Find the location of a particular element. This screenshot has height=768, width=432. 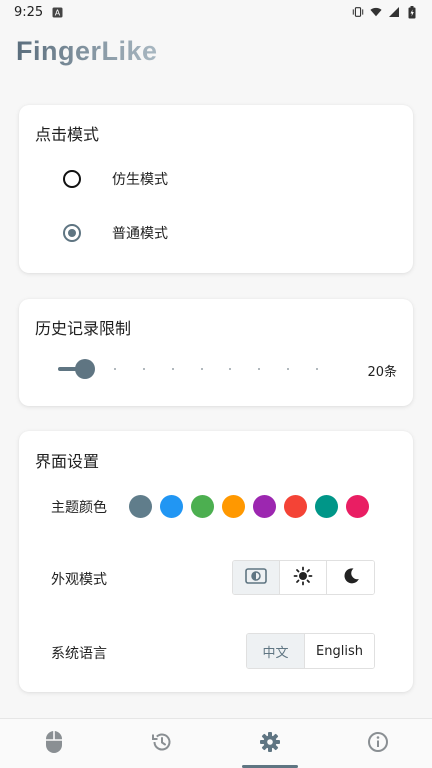

svg-text: A is located at coordinates (57, 12).